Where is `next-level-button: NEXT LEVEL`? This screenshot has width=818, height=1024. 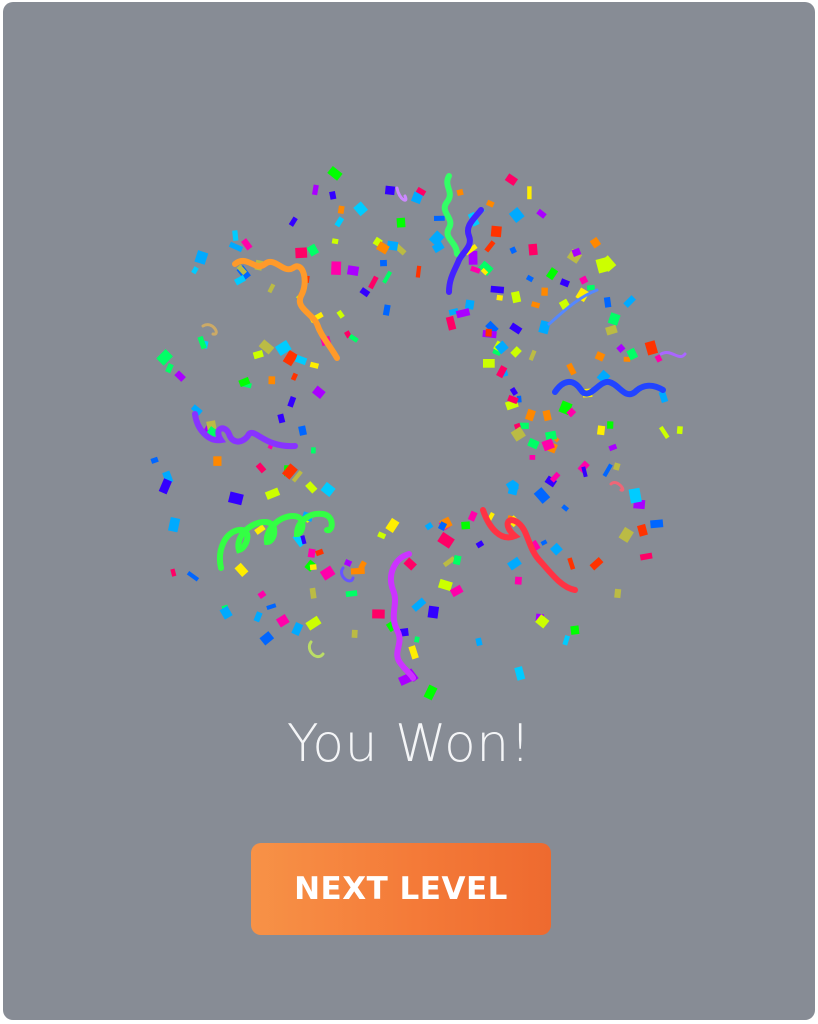 next-level-button: NEXT LEVEL is located at coordinates (401, 889).